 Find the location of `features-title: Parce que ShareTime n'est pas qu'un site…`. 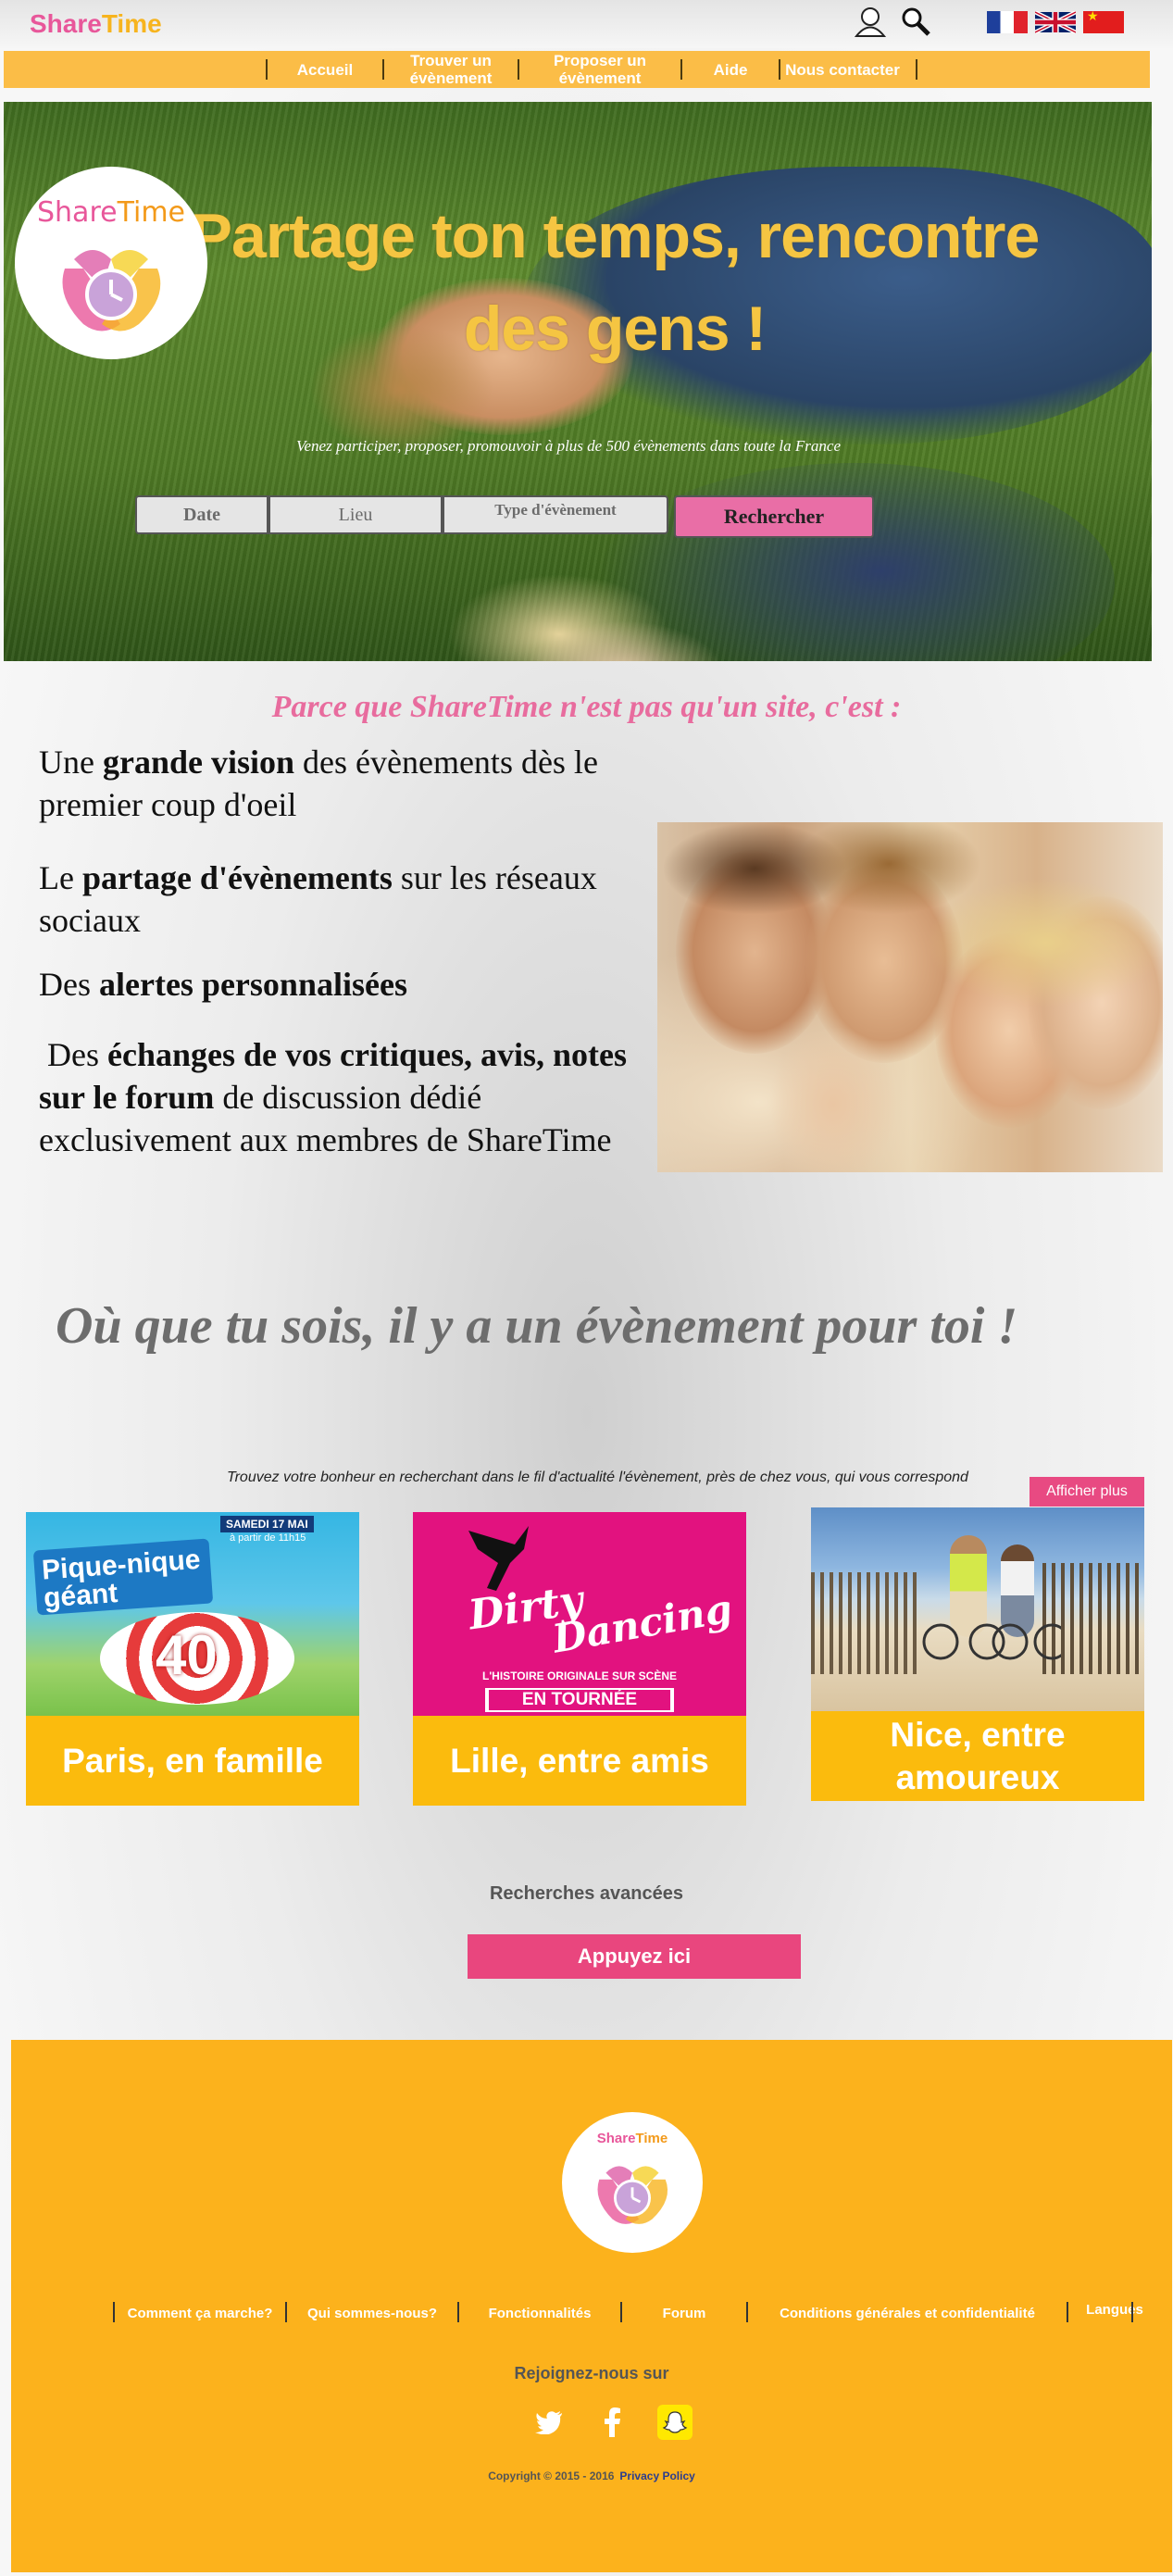

features-title: Parce que ShareTime n'est pas qu'un site… is located at coordinates (586, 707).